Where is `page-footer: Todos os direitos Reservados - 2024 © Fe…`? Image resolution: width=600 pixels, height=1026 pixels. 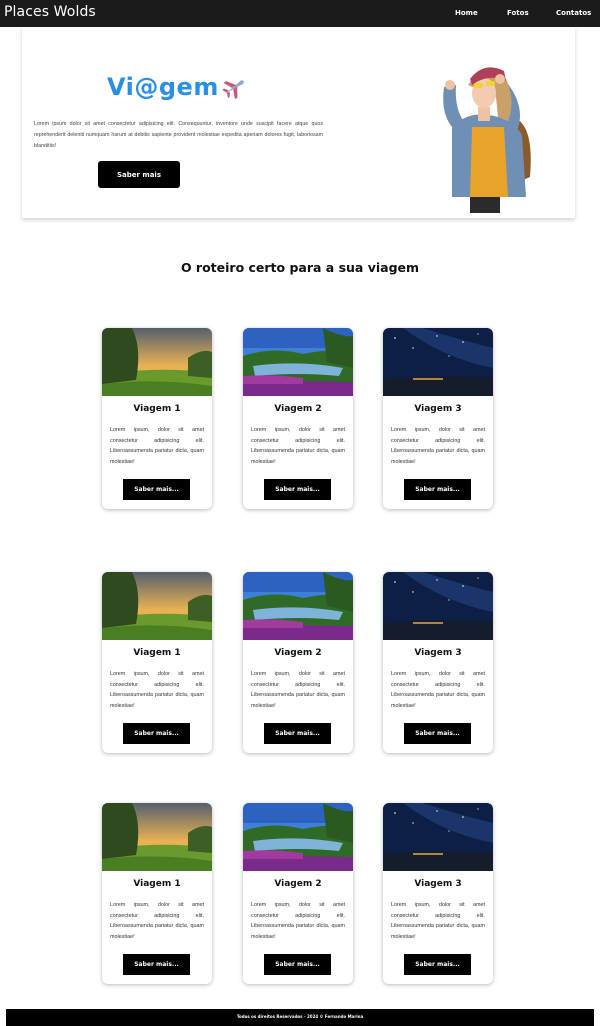
page-footer: Todos os direitos Reservados - 2024 © Fe… is located at coordinates (300, 1017).